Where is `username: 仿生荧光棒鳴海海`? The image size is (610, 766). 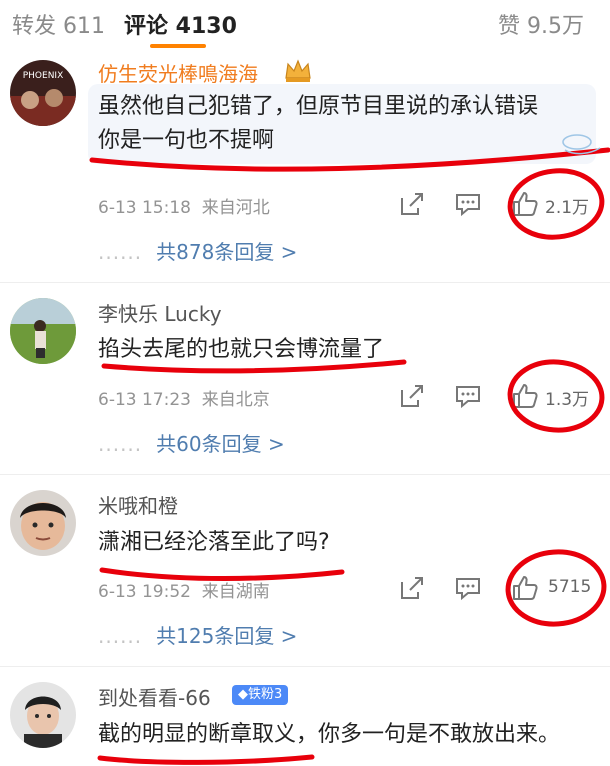 username: 仿生荧光棒鳴海海 is located at coordinates (178, 72).